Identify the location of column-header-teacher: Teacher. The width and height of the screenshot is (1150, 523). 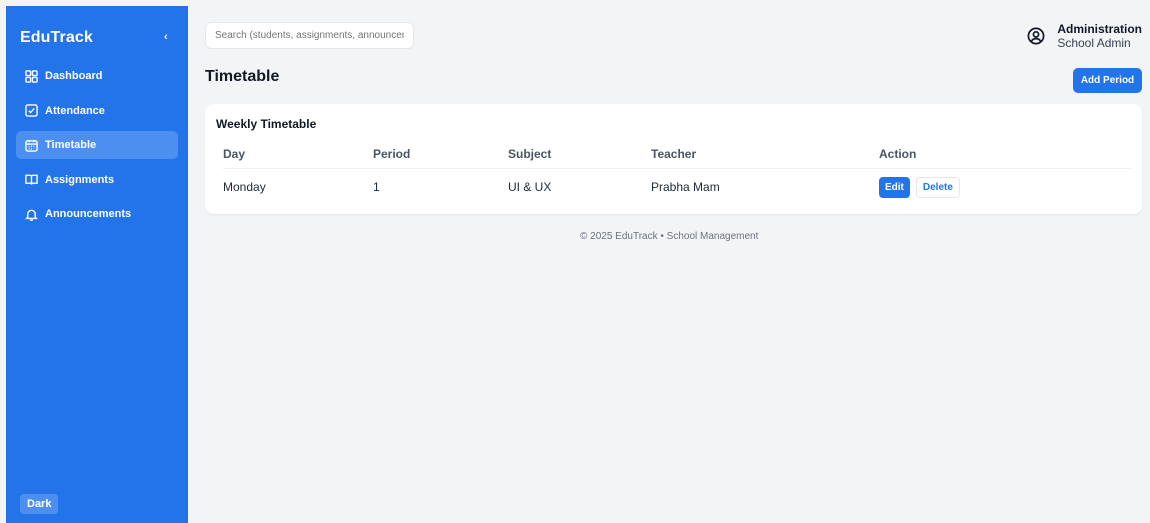
(674, 154).